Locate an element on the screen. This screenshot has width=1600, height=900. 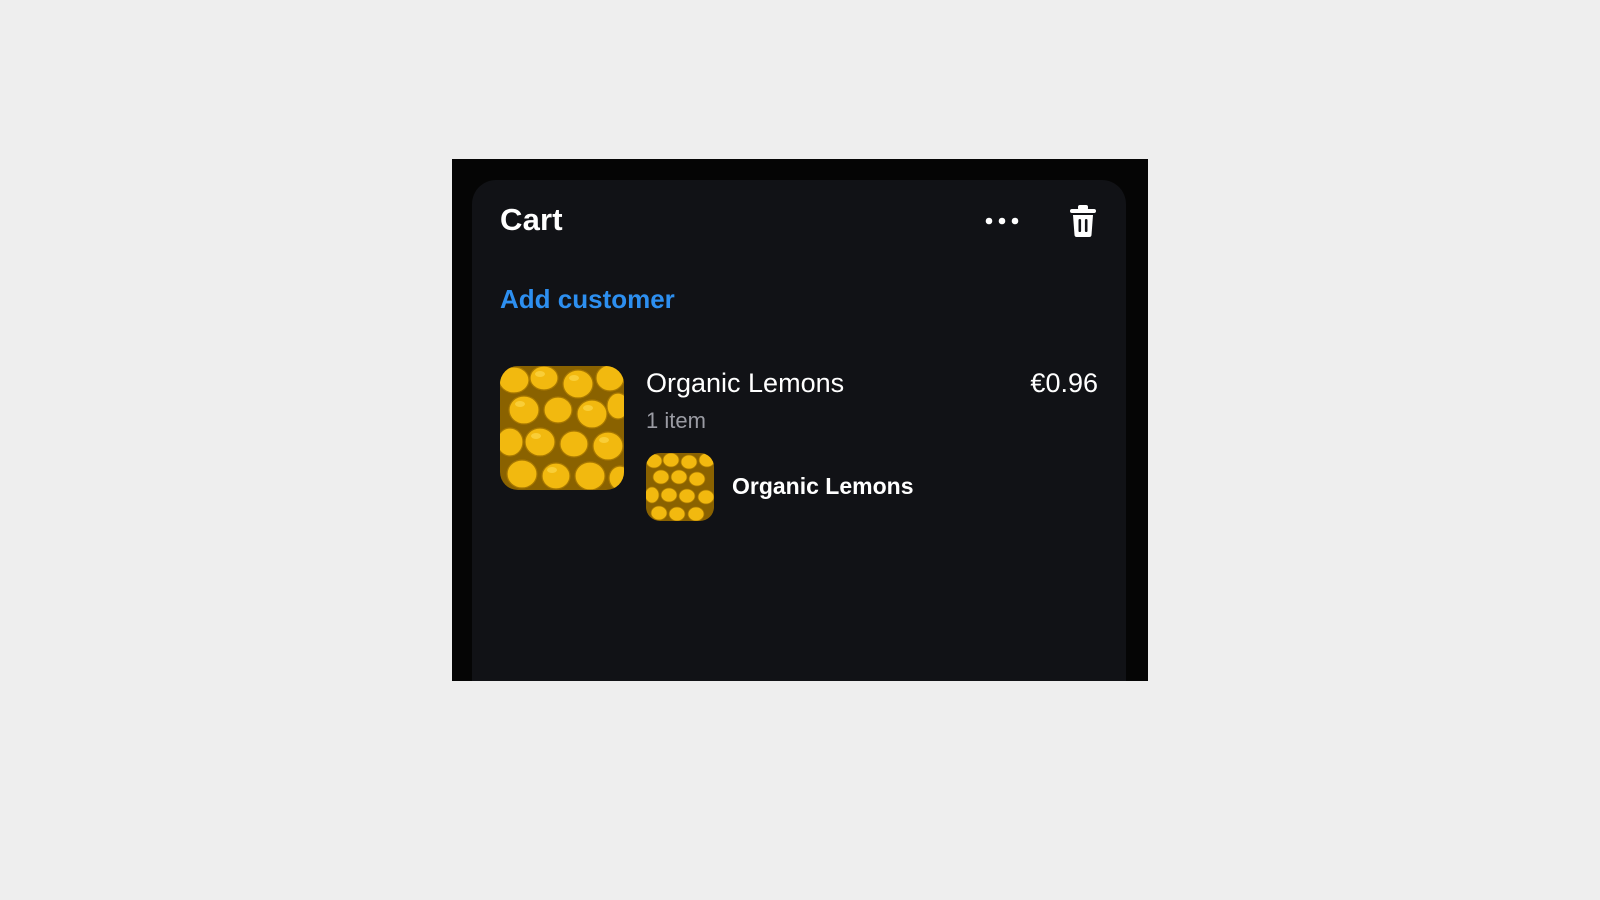
more-options-button is located at coordinates (1002, 221).